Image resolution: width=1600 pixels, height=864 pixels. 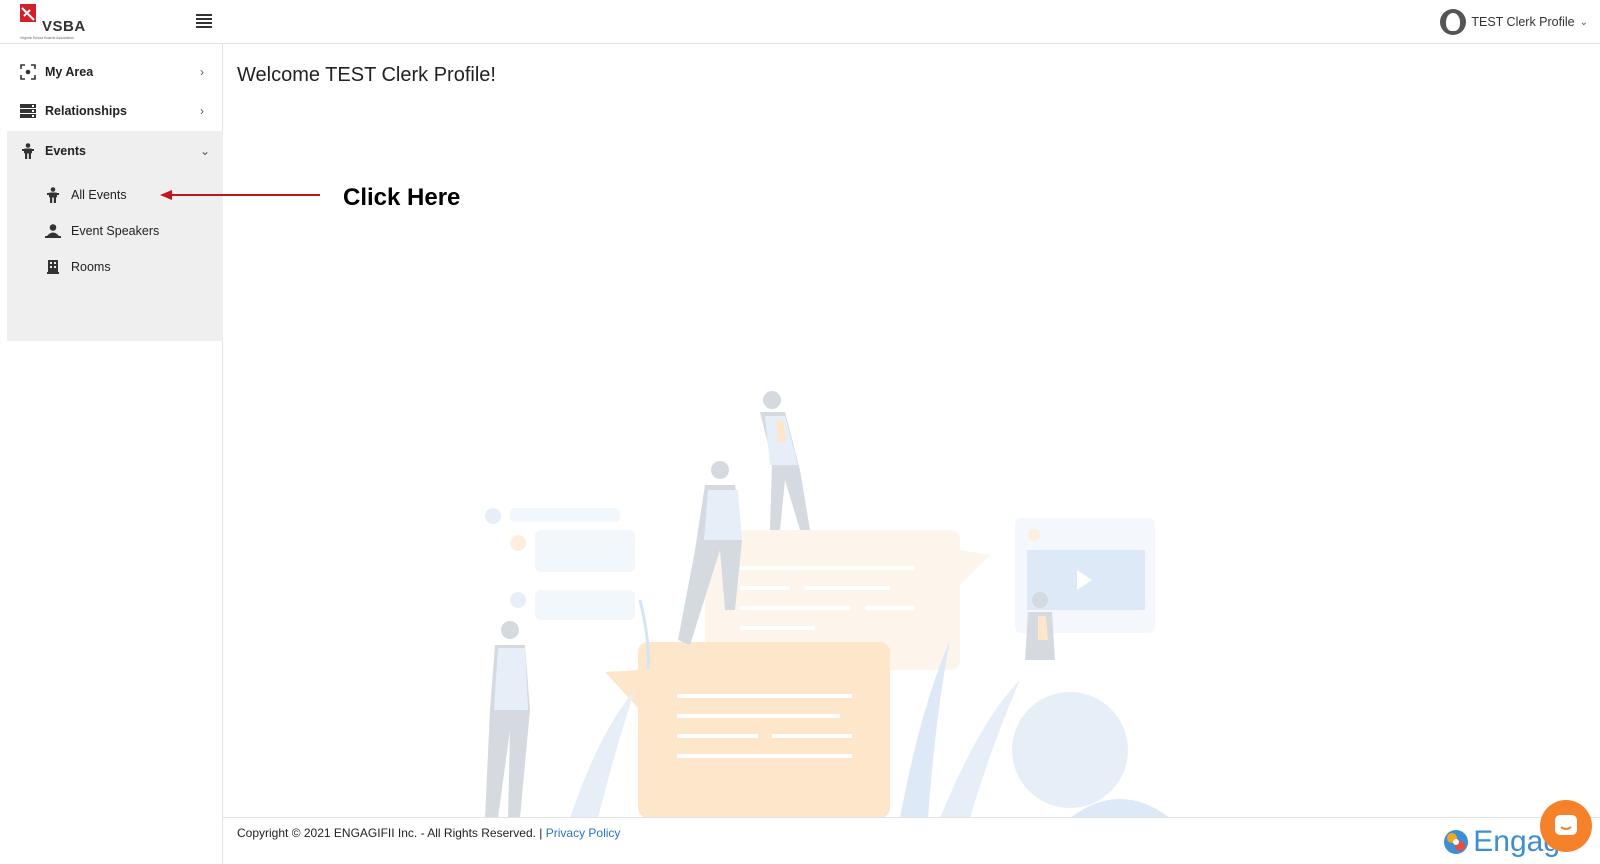 I want to click on sidebar-item-events: Events ⌄, so click(x=111, y=151).